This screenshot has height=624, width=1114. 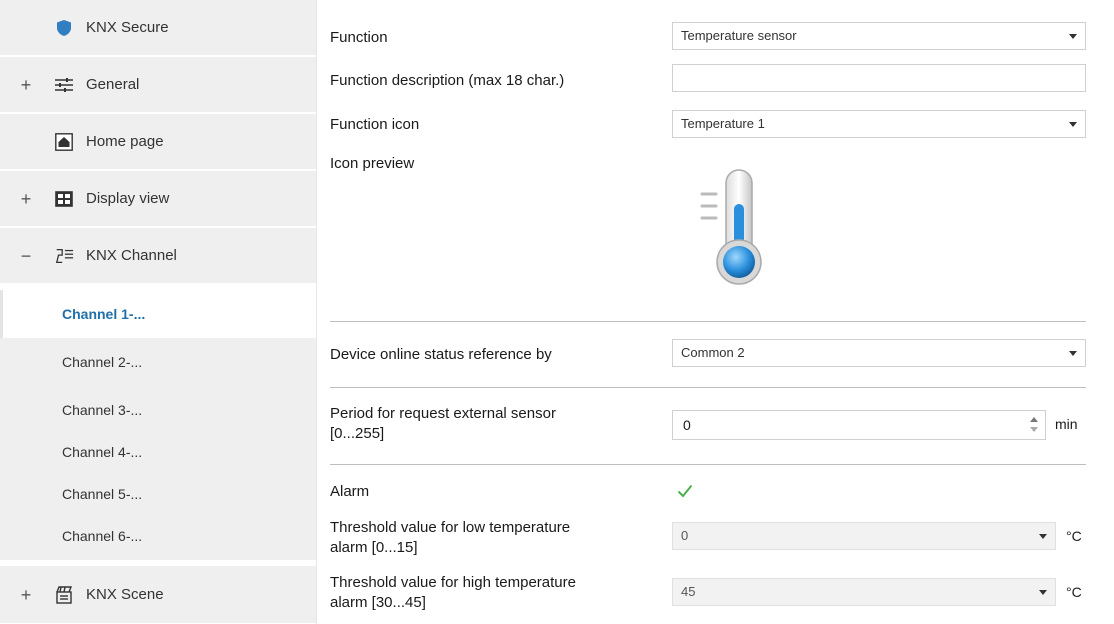 I want to click on sidebar-divider, so click(x=316, y=312).